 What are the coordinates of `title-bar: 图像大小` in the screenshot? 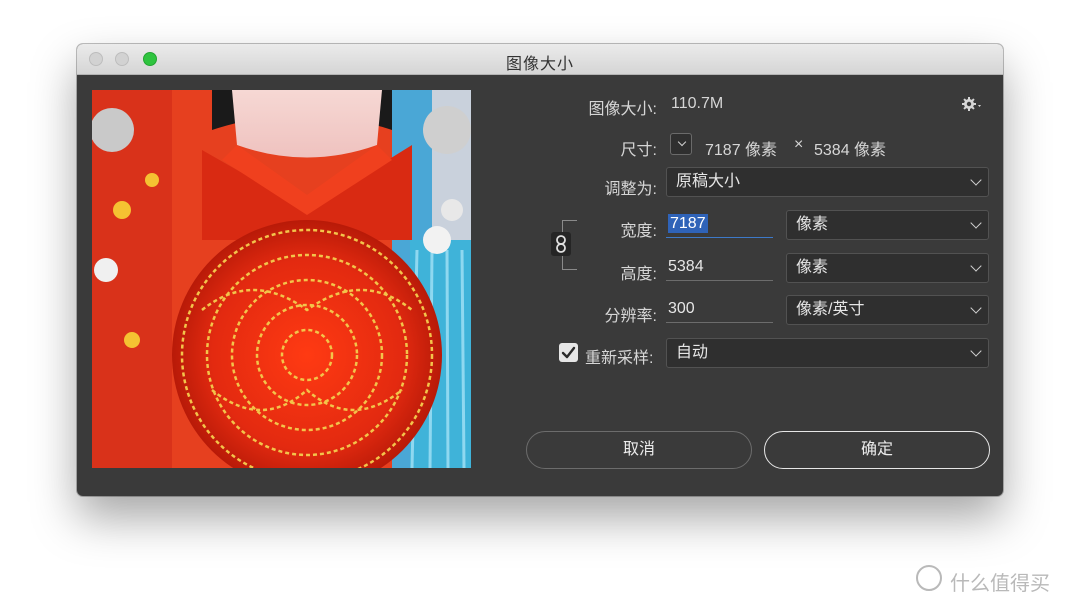 It's located at (540, 59).